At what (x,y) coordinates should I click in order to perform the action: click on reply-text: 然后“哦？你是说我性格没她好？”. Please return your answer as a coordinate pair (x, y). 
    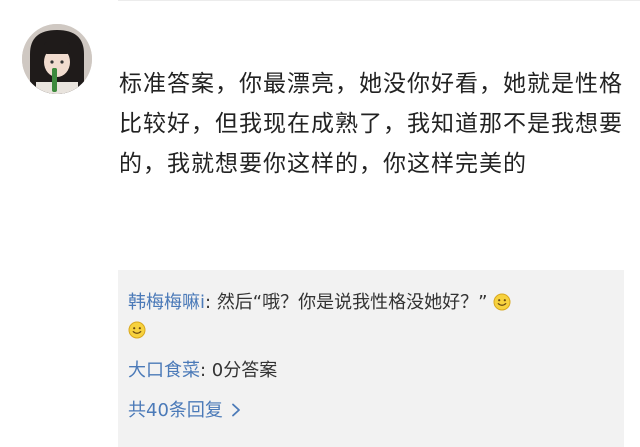
    Looking at the image, I should click on (352, 302).